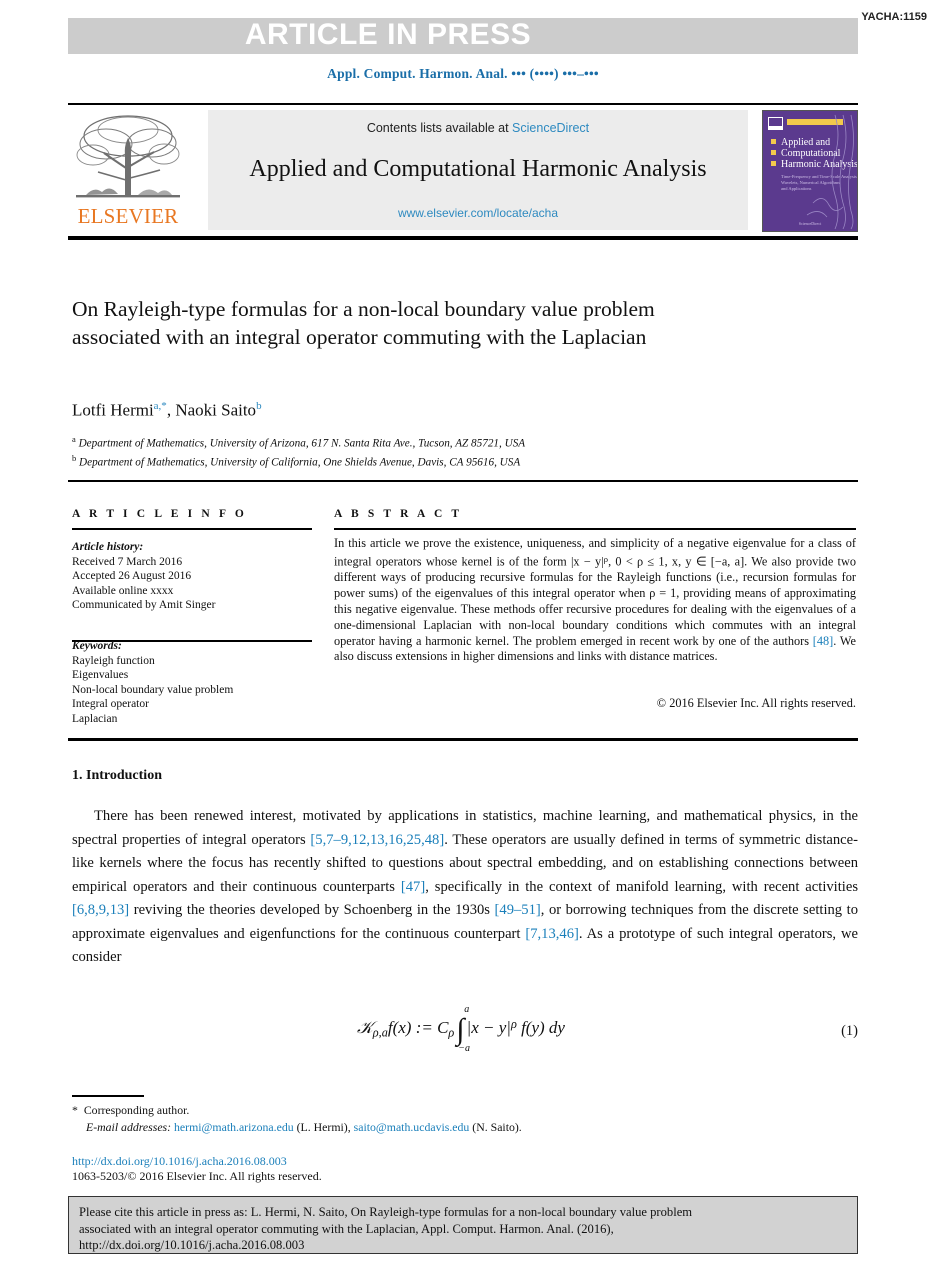 The height and width of the screenshot is (1266, 935). I want to click on author-1-affiliation-marks: a,*, so click(160, 406).